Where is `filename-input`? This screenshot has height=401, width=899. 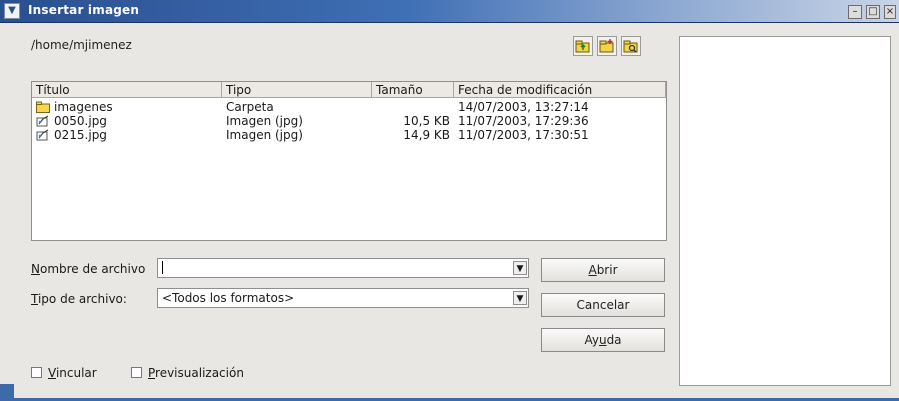 filename-input is located at coordinates (343, 268).